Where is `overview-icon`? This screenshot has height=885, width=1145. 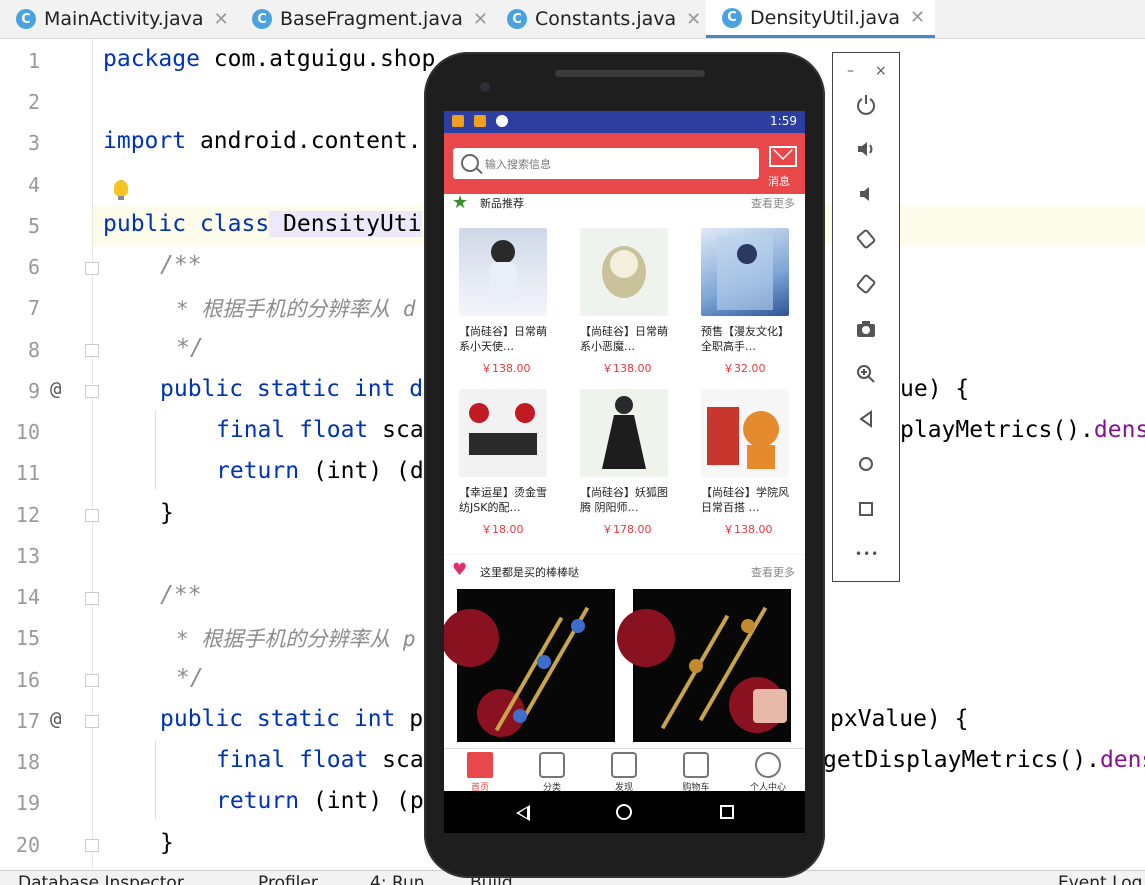 overview-icon is located at coordinates (866, 509).